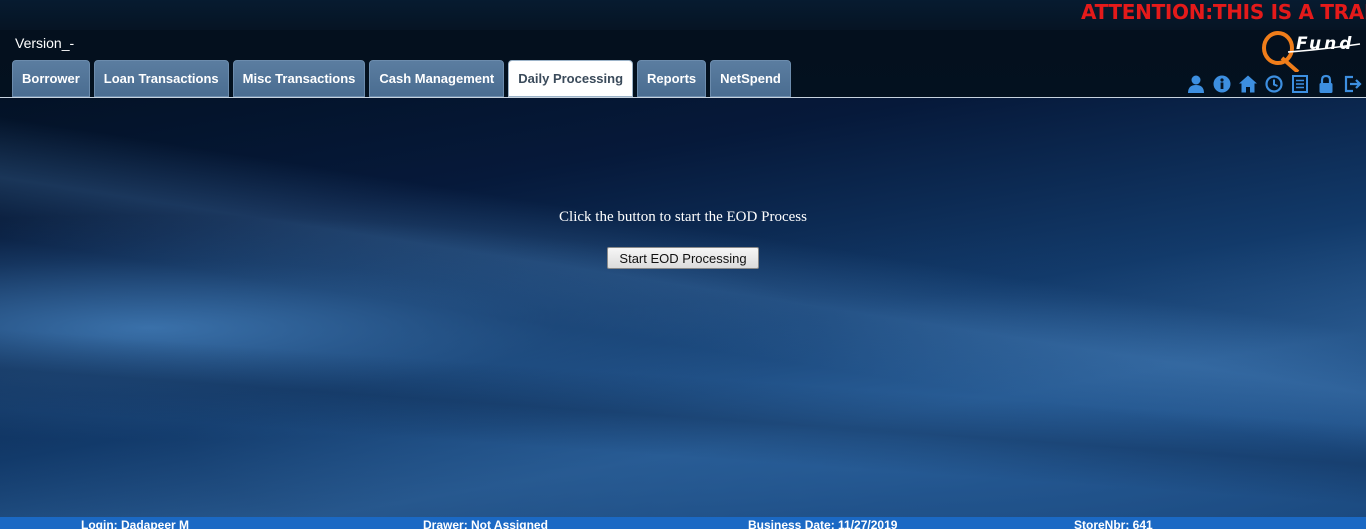 This screenshot has width=1366, height=529. Describe the element at coordinates (1196, 84) in the screenshot. I see `user-icon` at that location.